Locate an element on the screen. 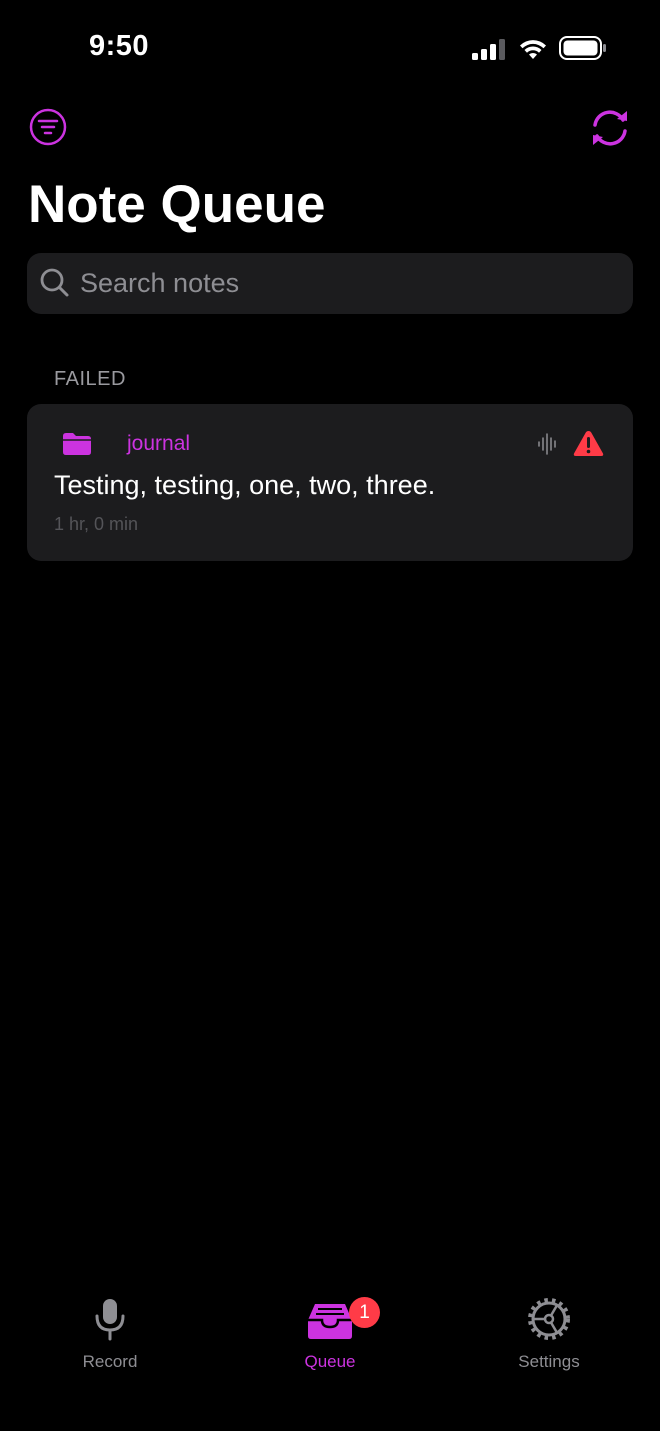  note-duration: 1 hr, 0 min is located at coordinates (96, 524).